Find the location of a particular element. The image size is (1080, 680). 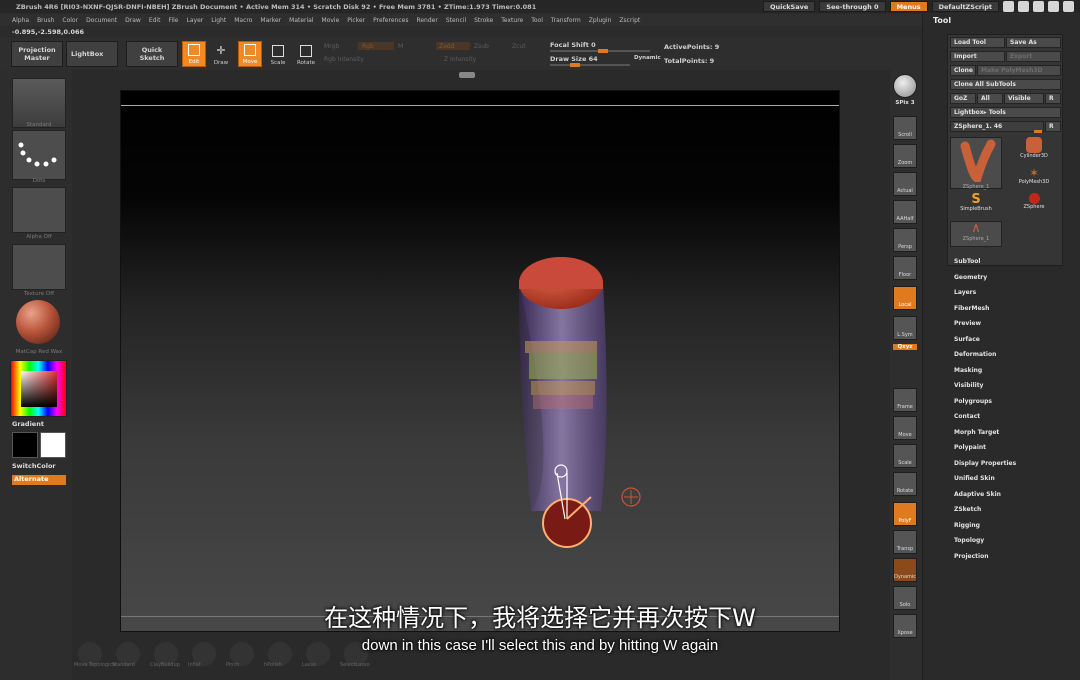

tool-r-button: R is located at coordinates (1053, 126).